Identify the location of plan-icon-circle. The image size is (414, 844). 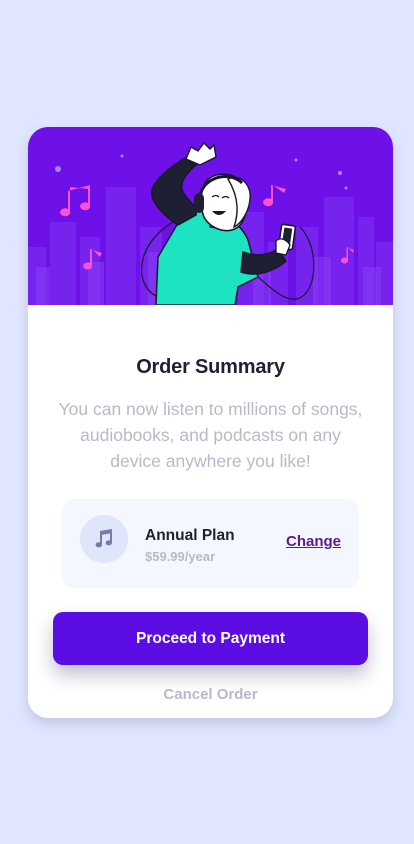
(104, 539).